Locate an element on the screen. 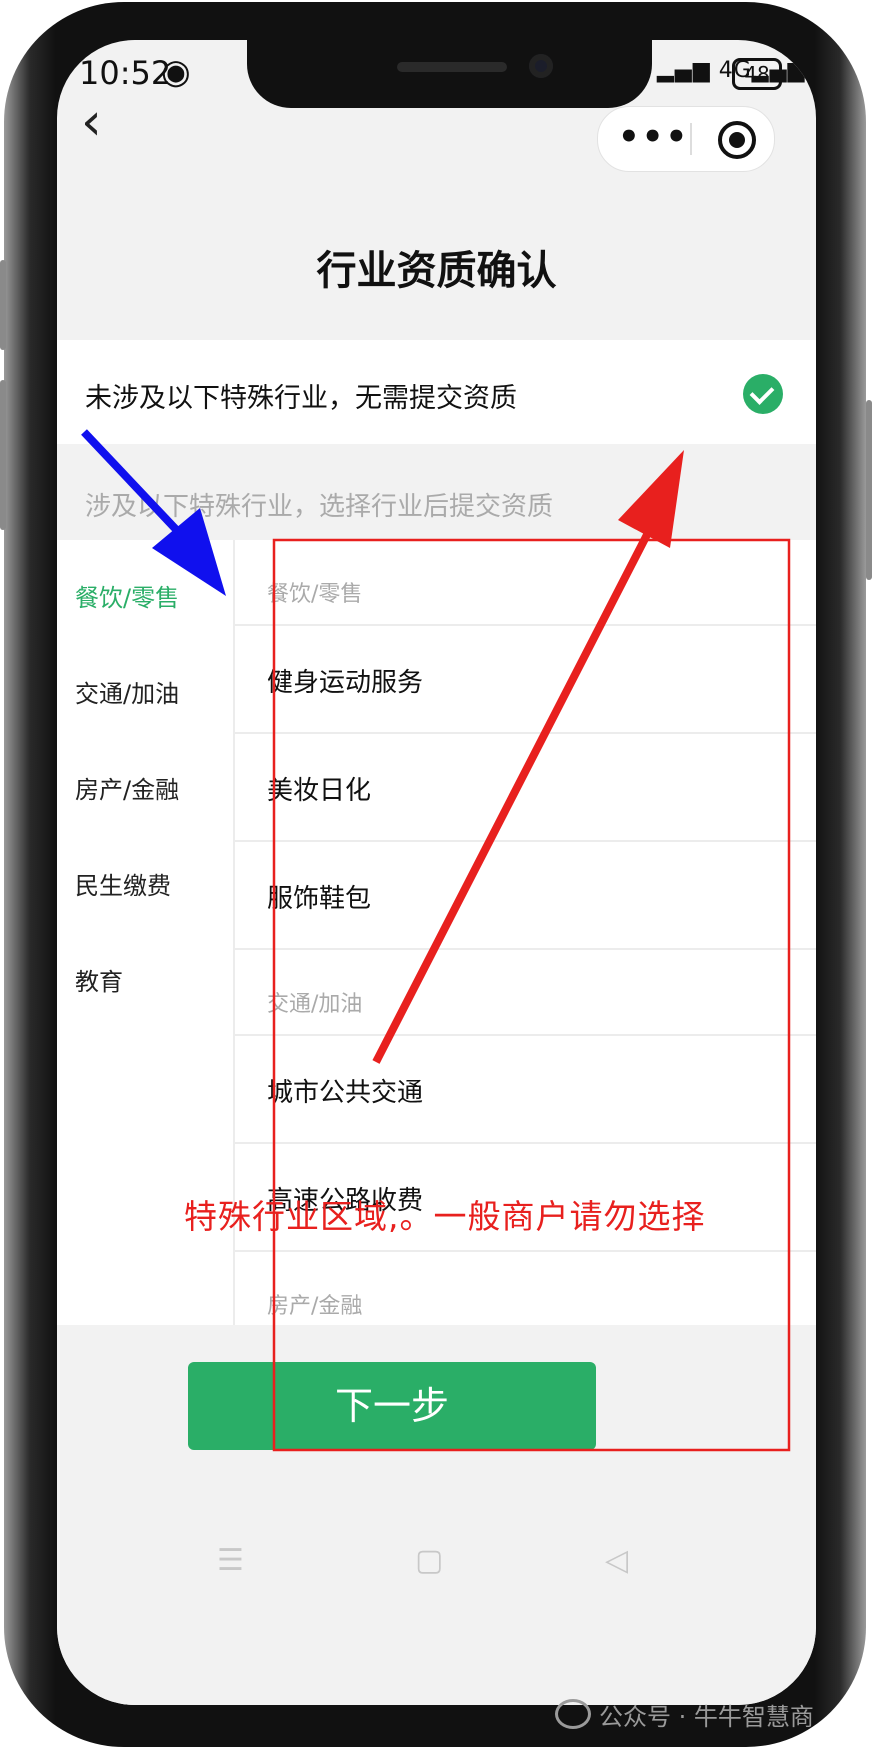  group-header-label: 交通/加油 is located at coordinates (315, 1004).